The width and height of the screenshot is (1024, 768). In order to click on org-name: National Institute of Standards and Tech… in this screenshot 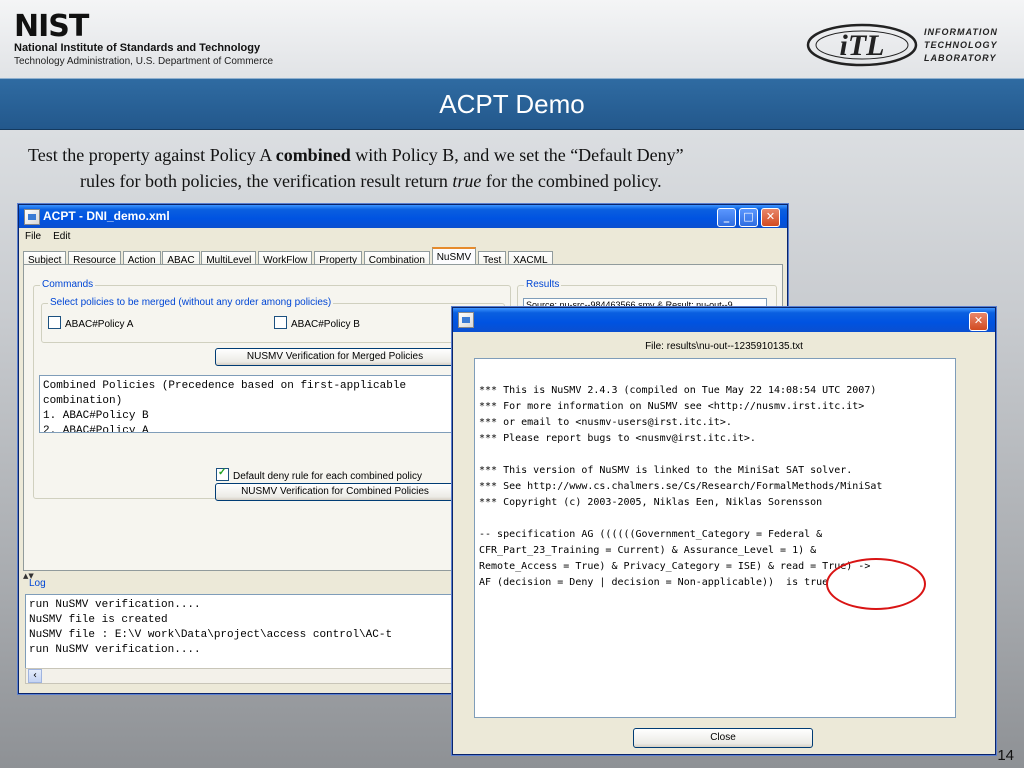, I will do `click(137, 48)`.